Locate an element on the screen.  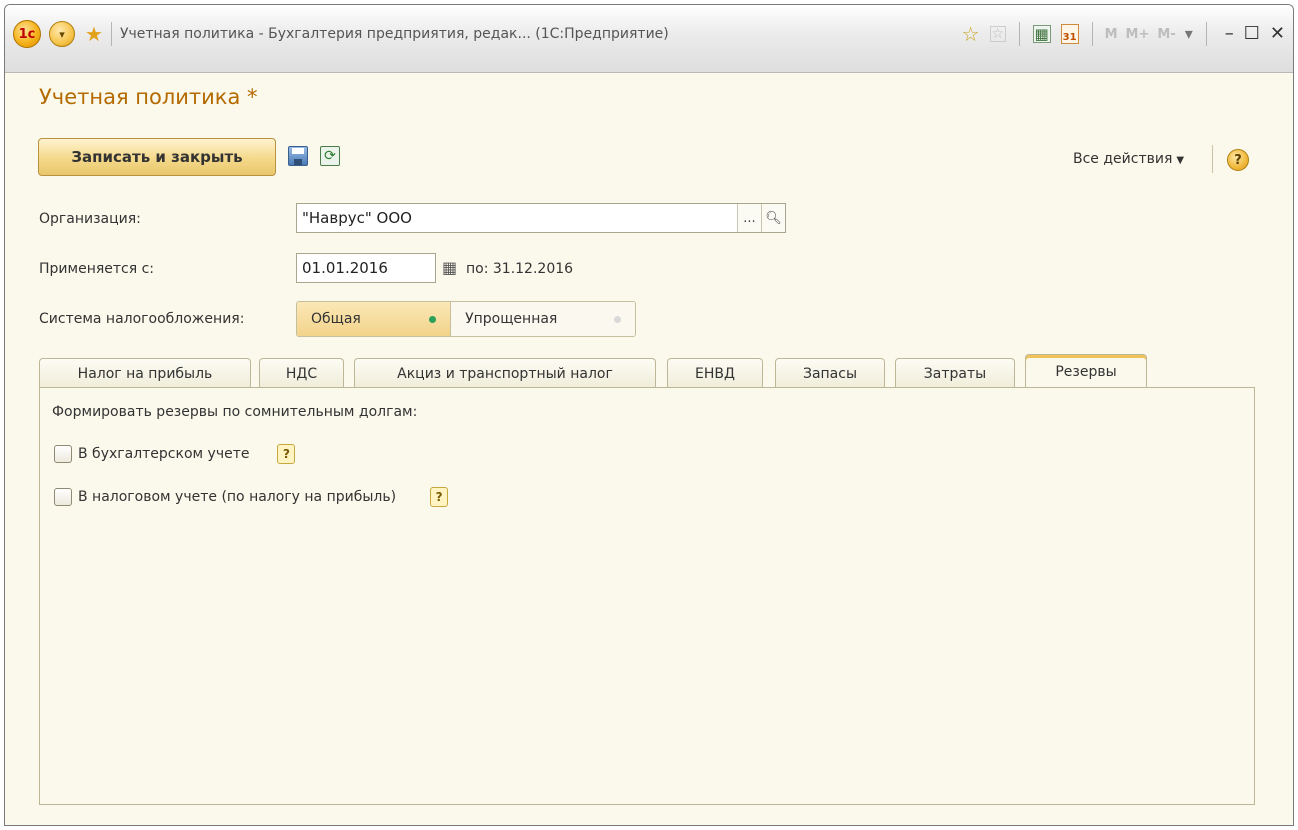
tax-system-option-label: Общая is located at coordinates (336, 319).